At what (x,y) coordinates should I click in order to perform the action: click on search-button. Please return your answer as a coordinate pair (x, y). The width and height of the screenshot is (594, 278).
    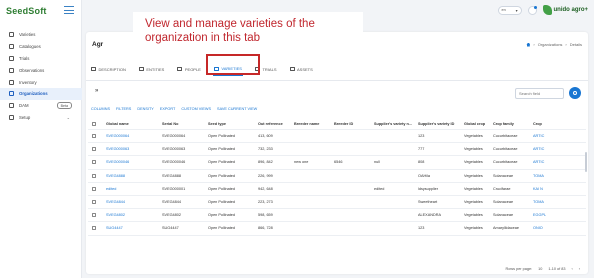
    Looking at the image, I should click on (575, 93).